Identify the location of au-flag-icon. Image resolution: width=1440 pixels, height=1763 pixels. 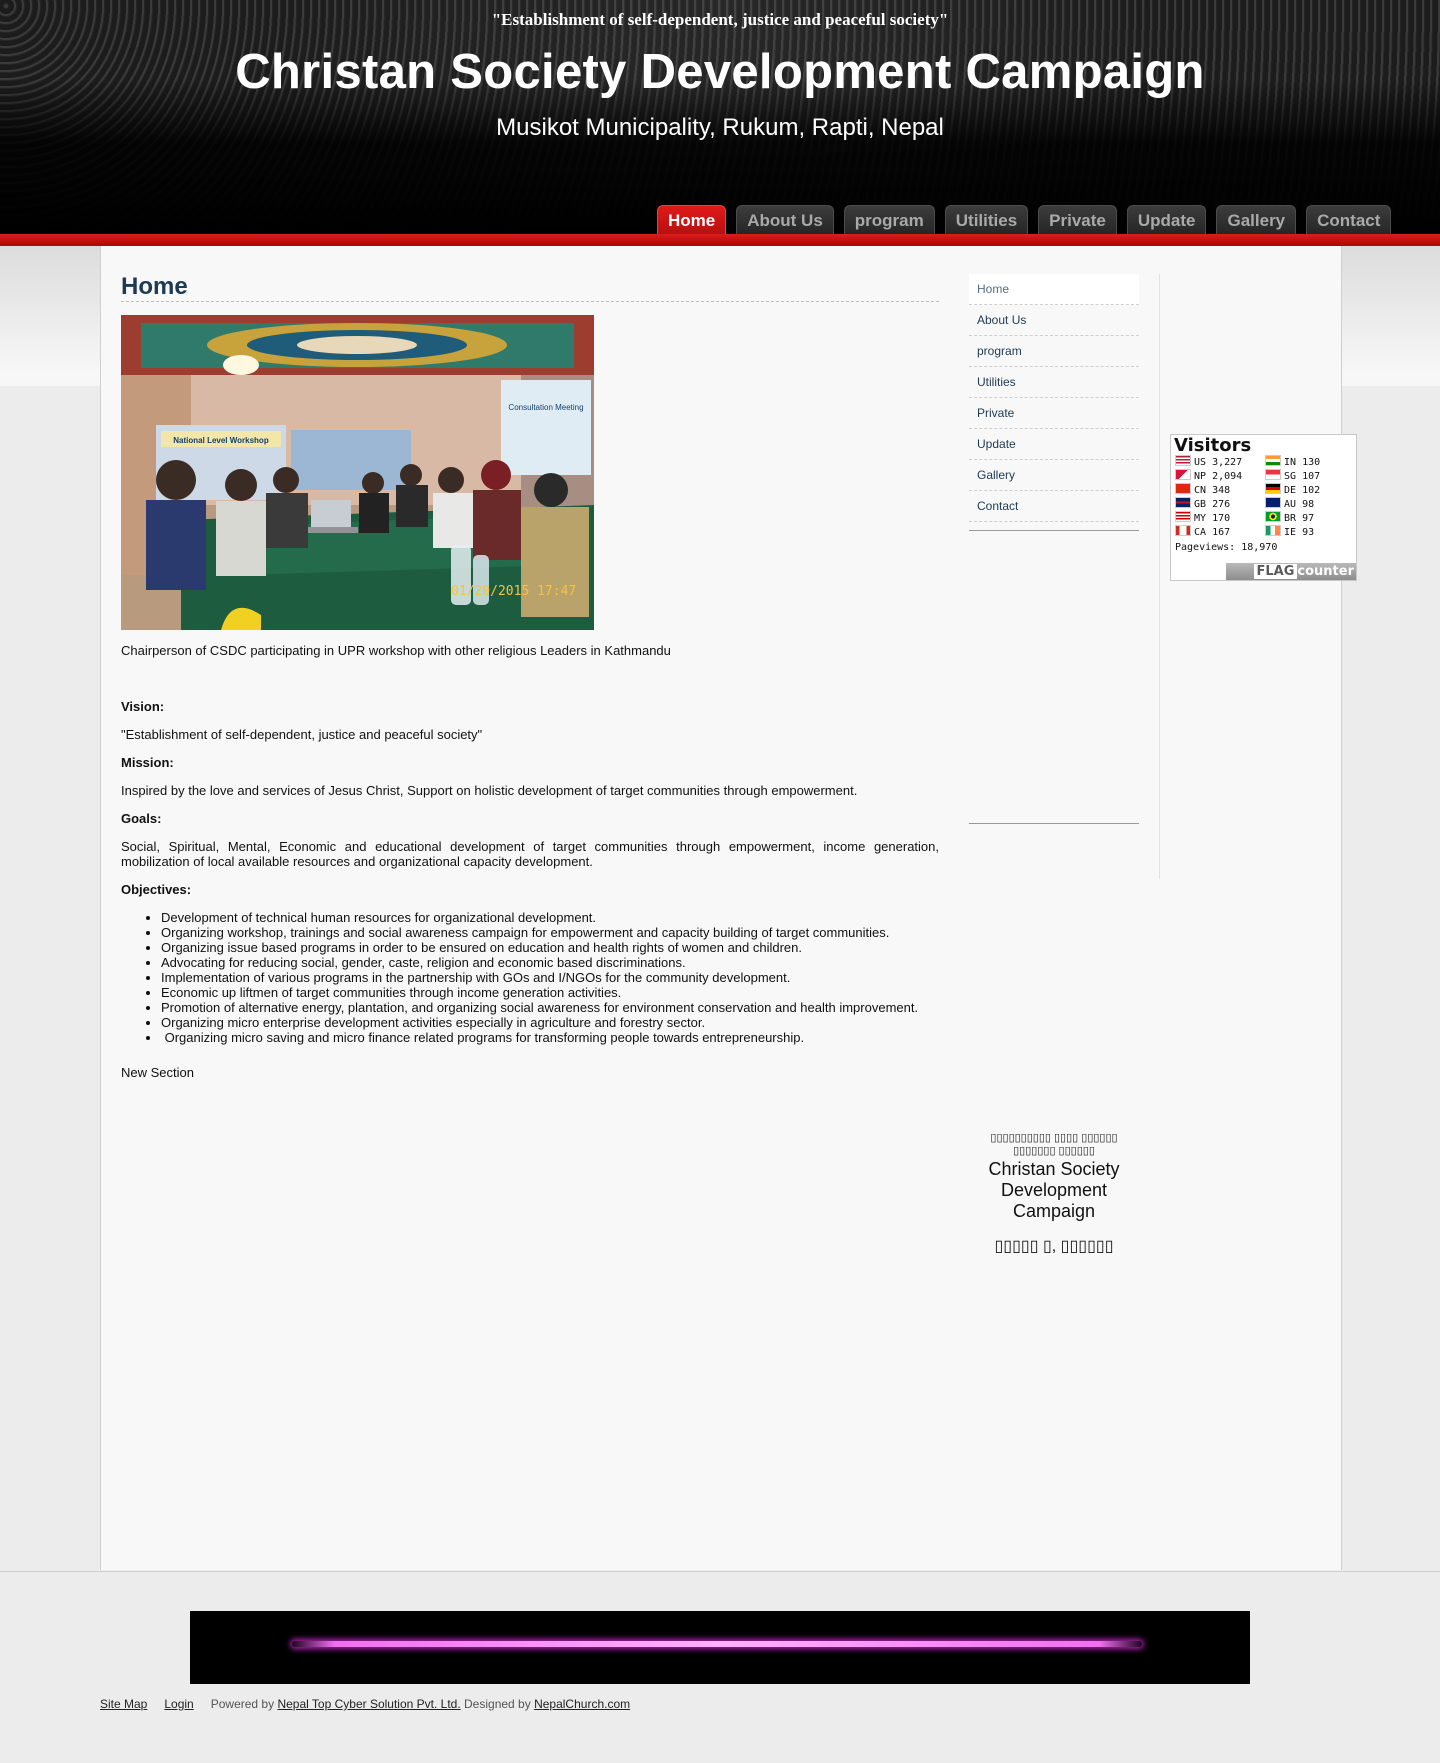
(1273, 502).